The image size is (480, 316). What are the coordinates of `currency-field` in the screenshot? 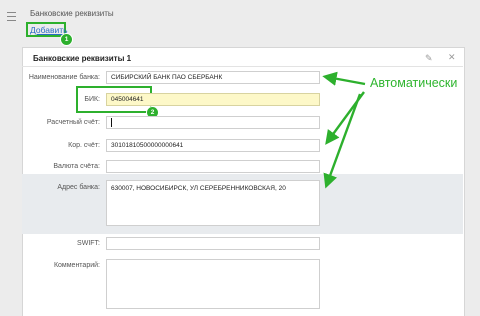 It's located at (213, 166).